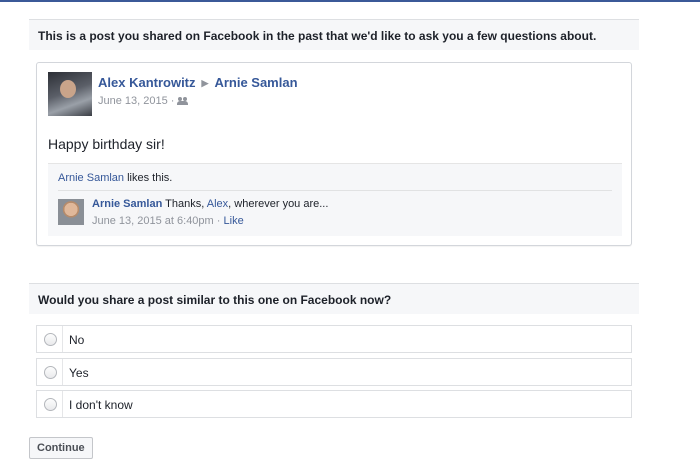 The image size is (700, 472). Describe the element at coordinates (71, 212) in the screenshot. I see `commenter-avatar` at that location.